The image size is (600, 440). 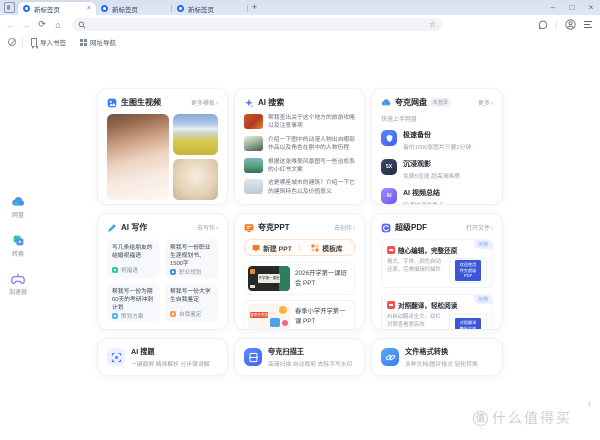 What do you see at coordinates (271, 102) in the screenshot?
I see `card-title: AI 搜索` at bounding box center [271, 102].